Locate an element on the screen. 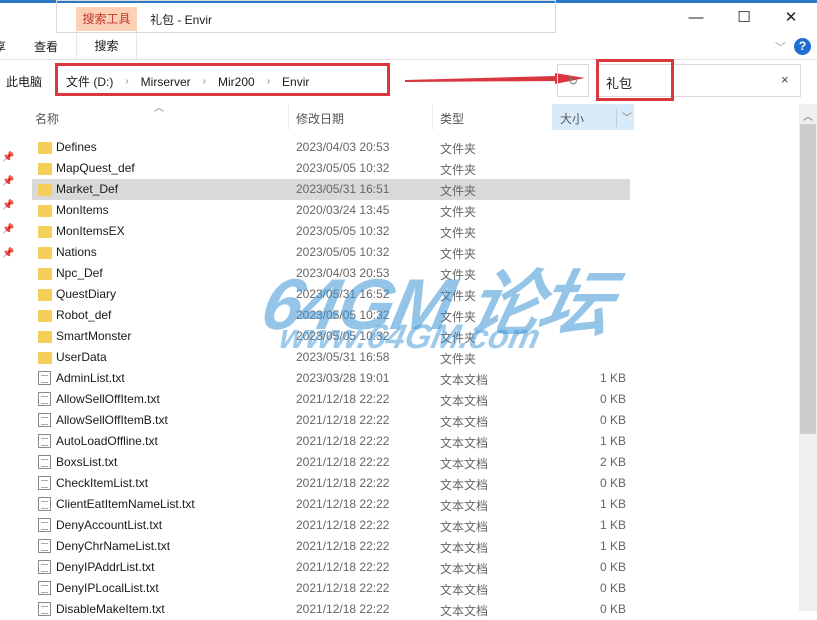 Image resolution: width=817 pixels, height=620 pixels. folder-row: Defines 2023/04/03 20:53 文件夹 is located at coordinates (331, 147).